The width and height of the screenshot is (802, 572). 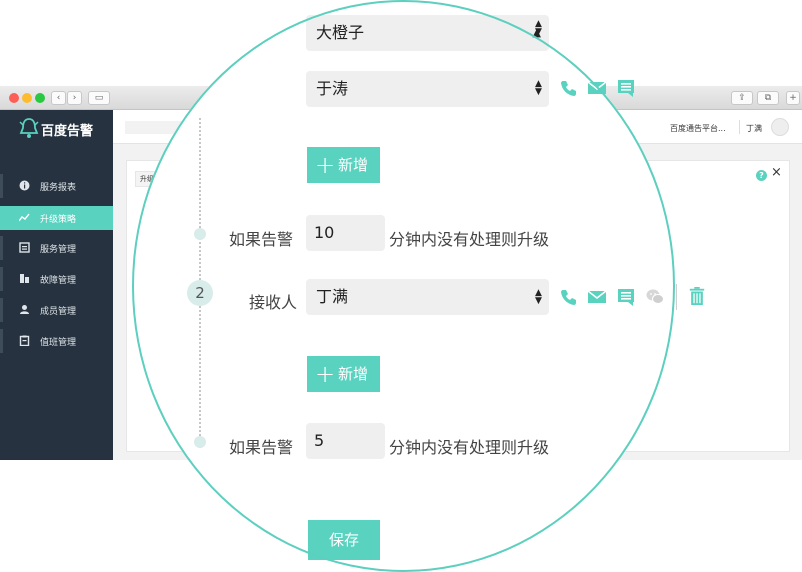 I want to click on sidebar-item-escalation: 升级策略, so click(x=56, y=218).